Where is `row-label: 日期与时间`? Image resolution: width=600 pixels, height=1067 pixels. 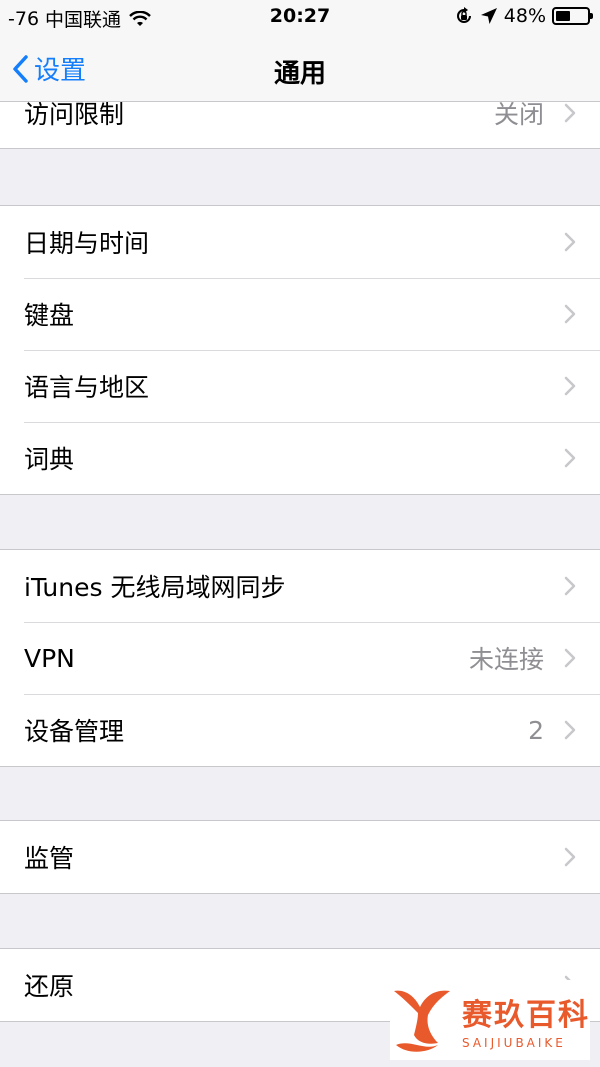 row-label: 日期与时间 is located at coordinates (87, 243).